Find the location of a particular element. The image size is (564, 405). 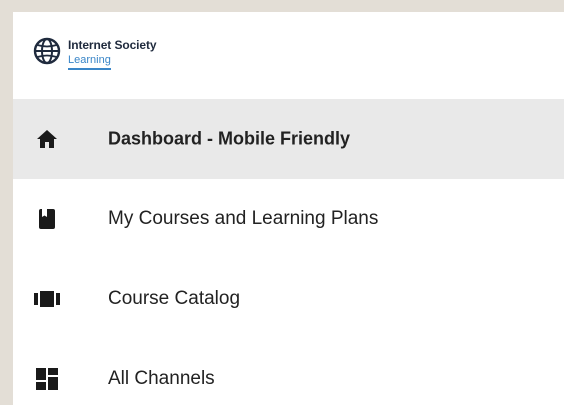

brand-subtitle: Learning is located at coordinates (89, 62).